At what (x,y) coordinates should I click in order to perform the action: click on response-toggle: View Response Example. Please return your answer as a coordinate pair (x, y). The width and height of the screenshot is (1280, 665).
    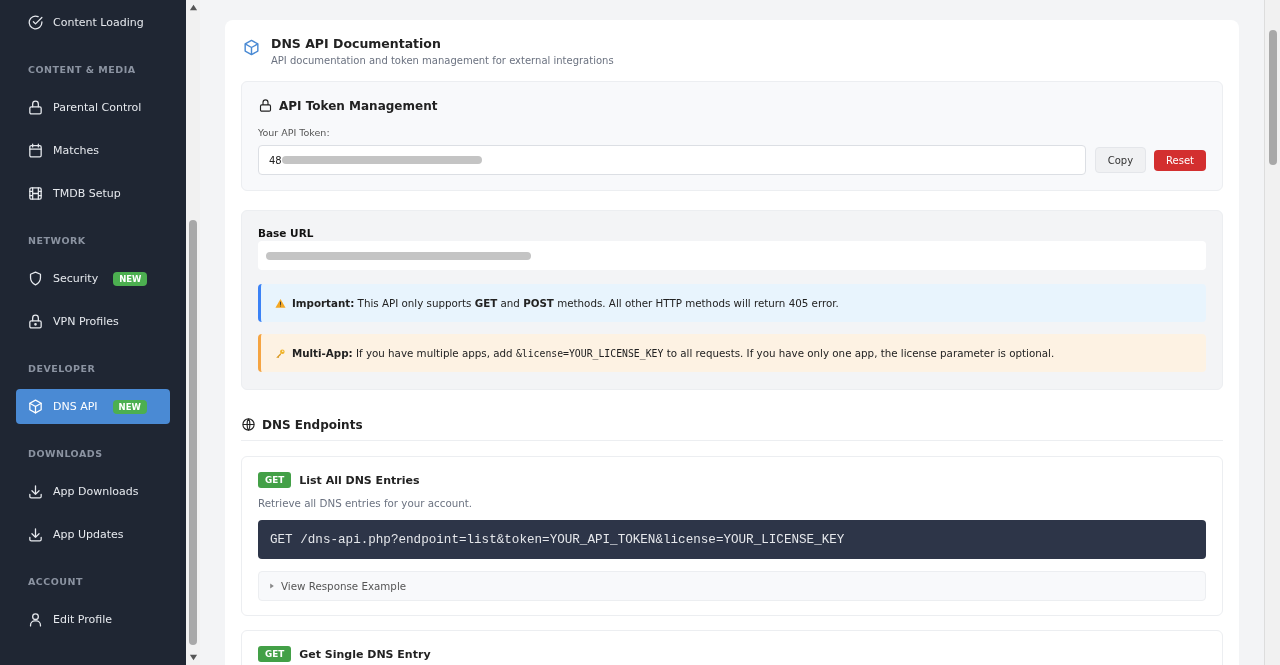
    Looking at the image, I should click on (732, 586).